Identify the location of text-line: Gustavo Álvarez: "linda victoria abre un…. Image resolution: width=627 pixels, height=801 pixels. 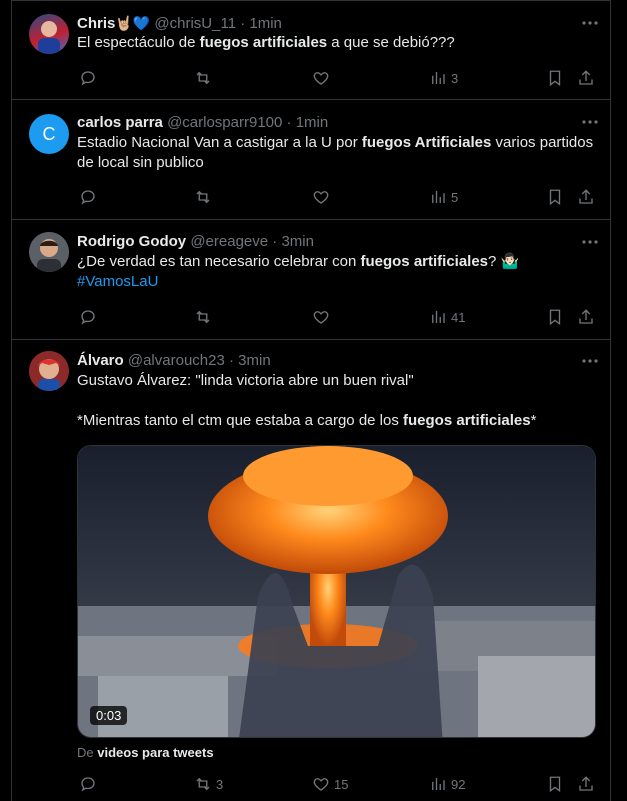
(245, 380).